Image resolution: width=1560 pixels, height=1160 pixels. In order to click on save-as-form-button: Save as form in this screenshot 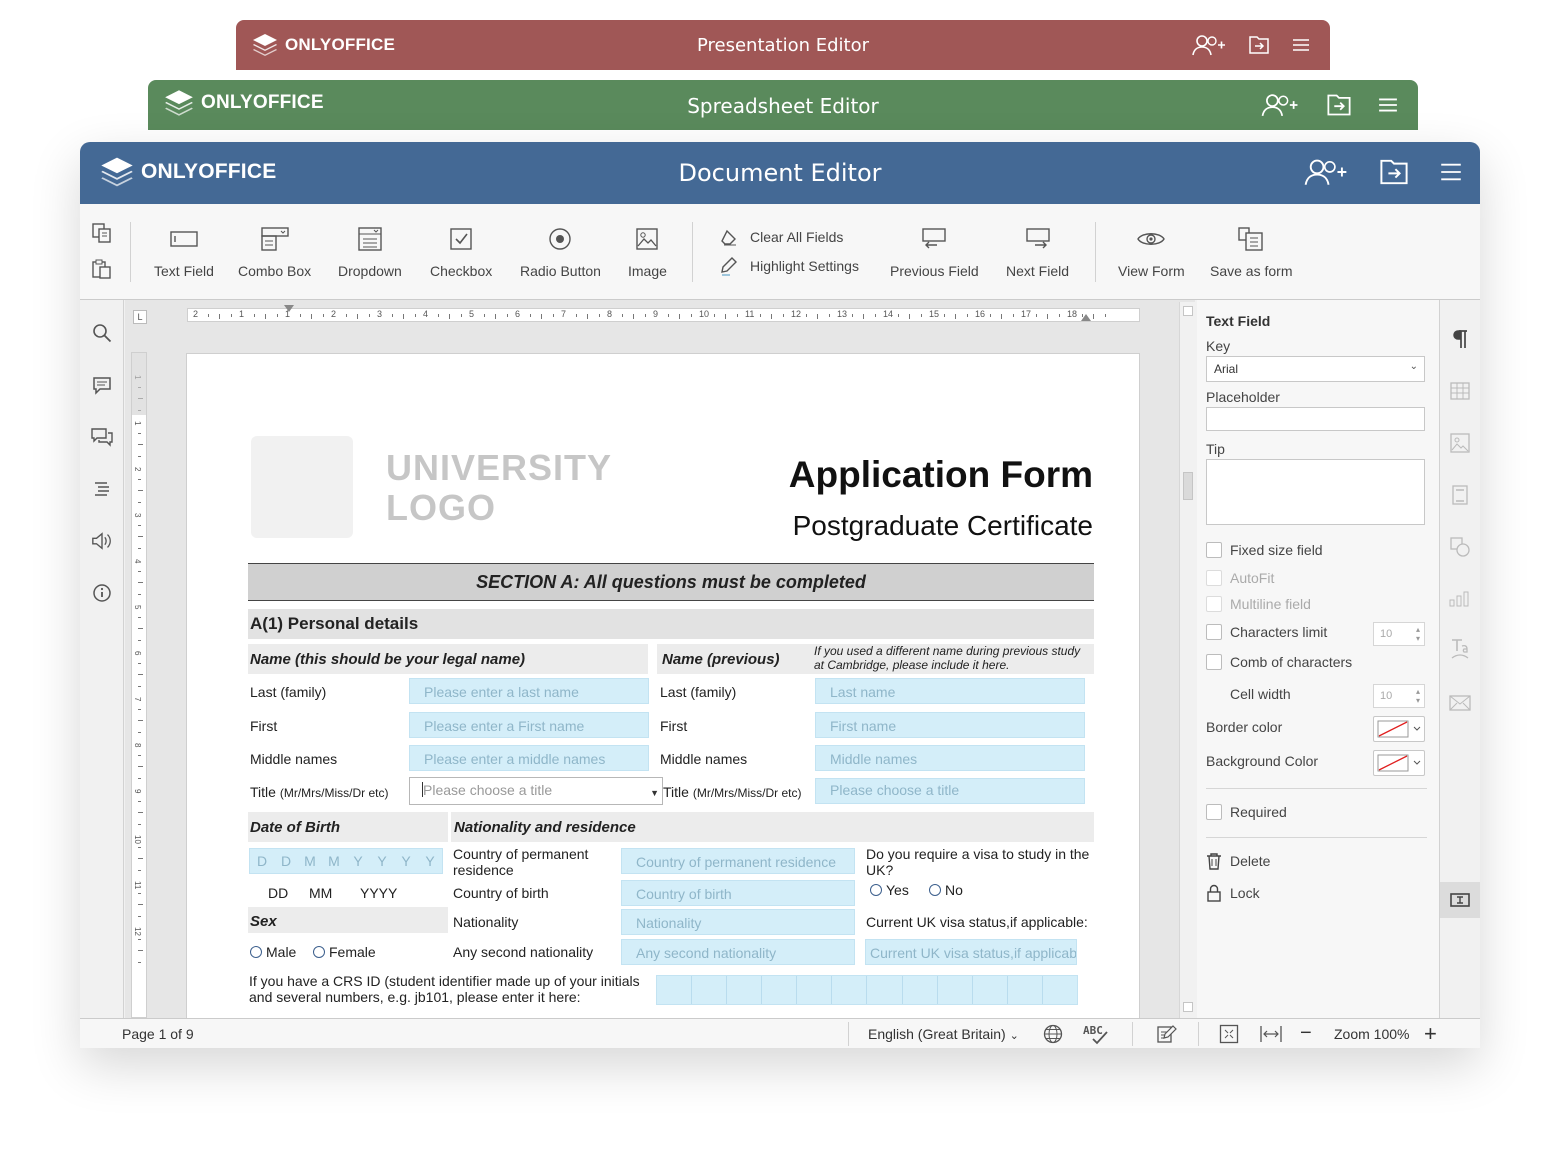, I will do `click(1251, 251)`.